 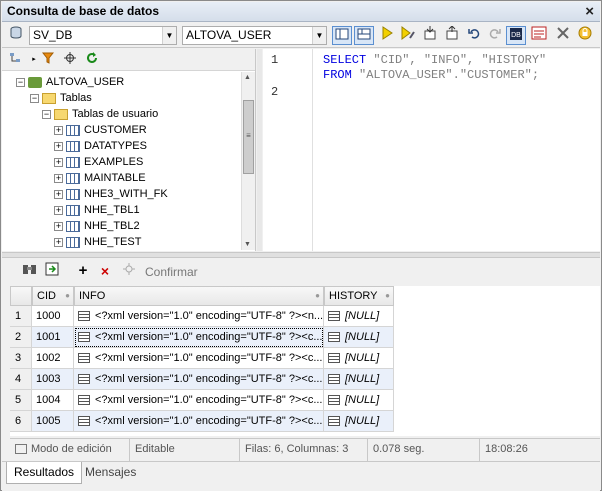 What do you see at coordinates (98, 162) in the screenshot?
I see `tree-table-item: + EXAMPLES` at bounding box center [98, 162].